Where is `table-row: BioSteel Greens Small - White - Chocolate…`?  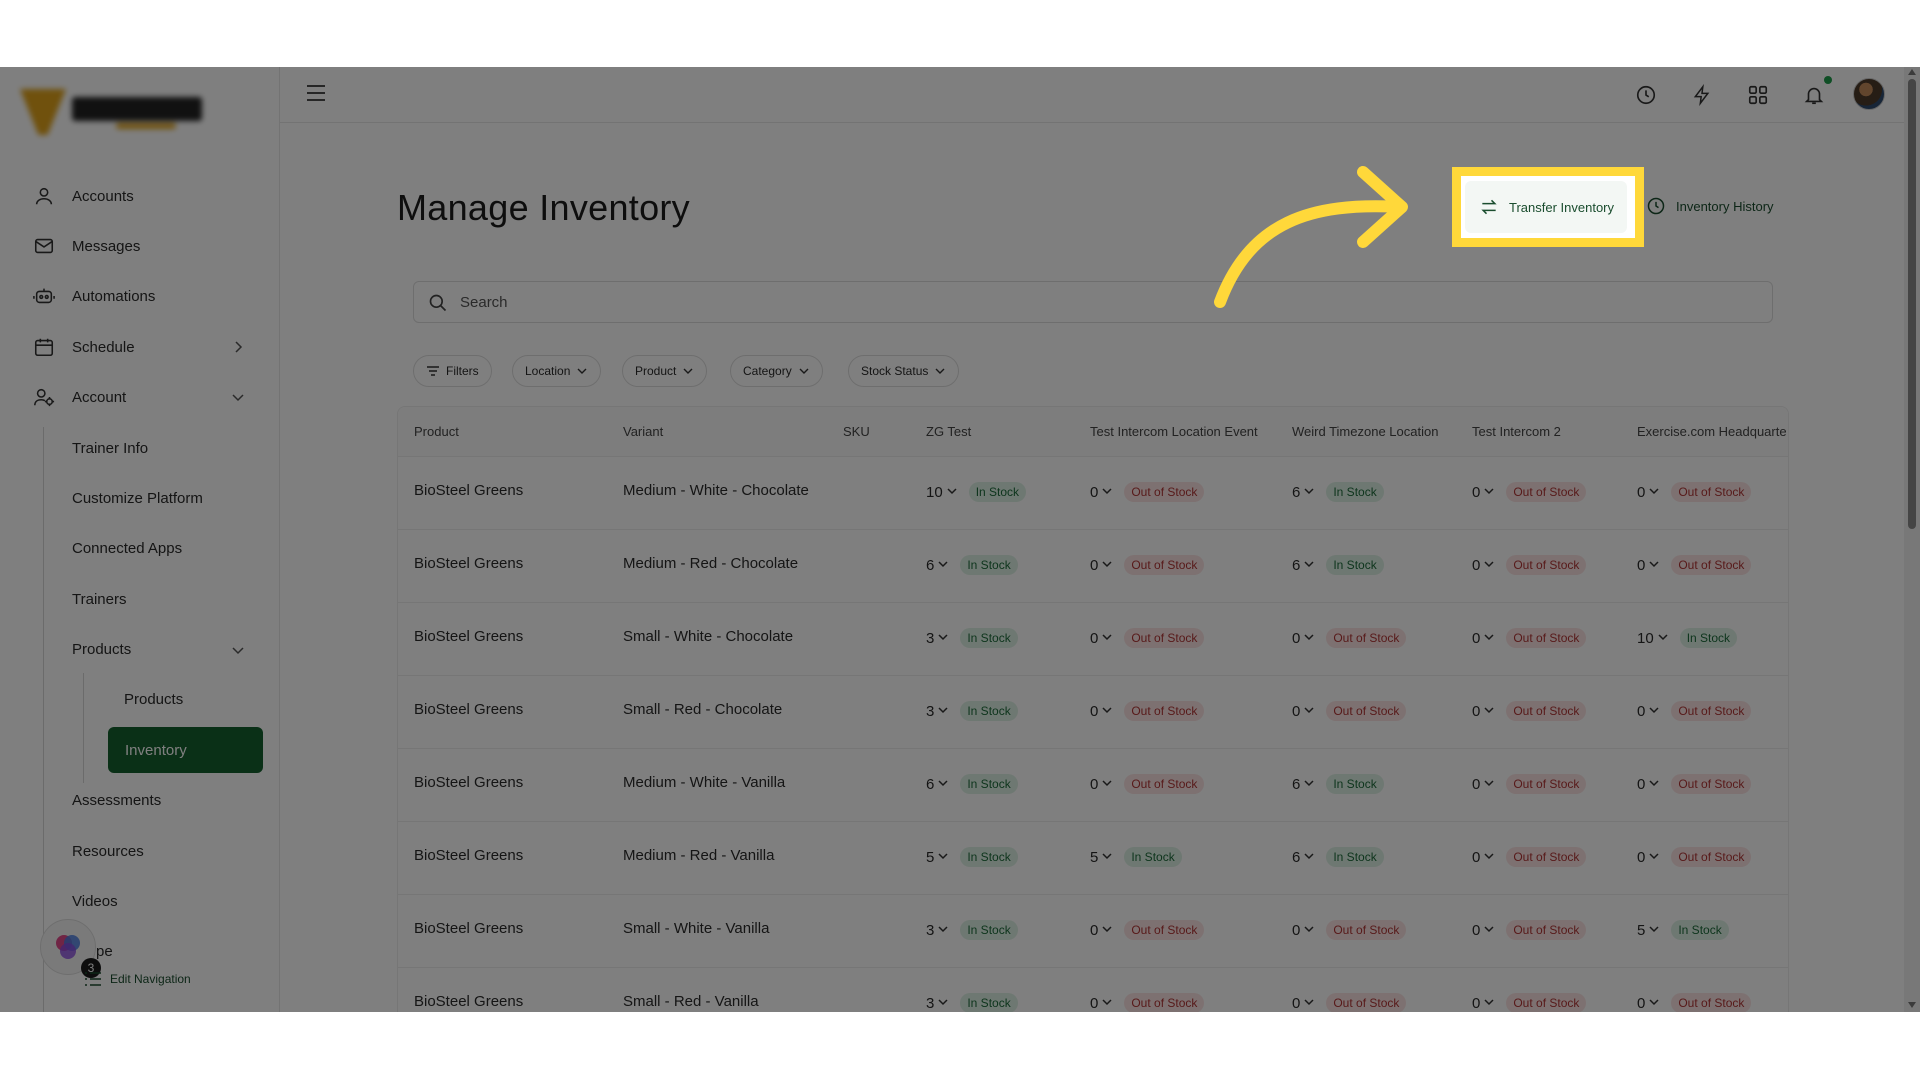 table-row: BioSteel Greens Small - White - Chocolate… is located at coordinates (1093, 639).